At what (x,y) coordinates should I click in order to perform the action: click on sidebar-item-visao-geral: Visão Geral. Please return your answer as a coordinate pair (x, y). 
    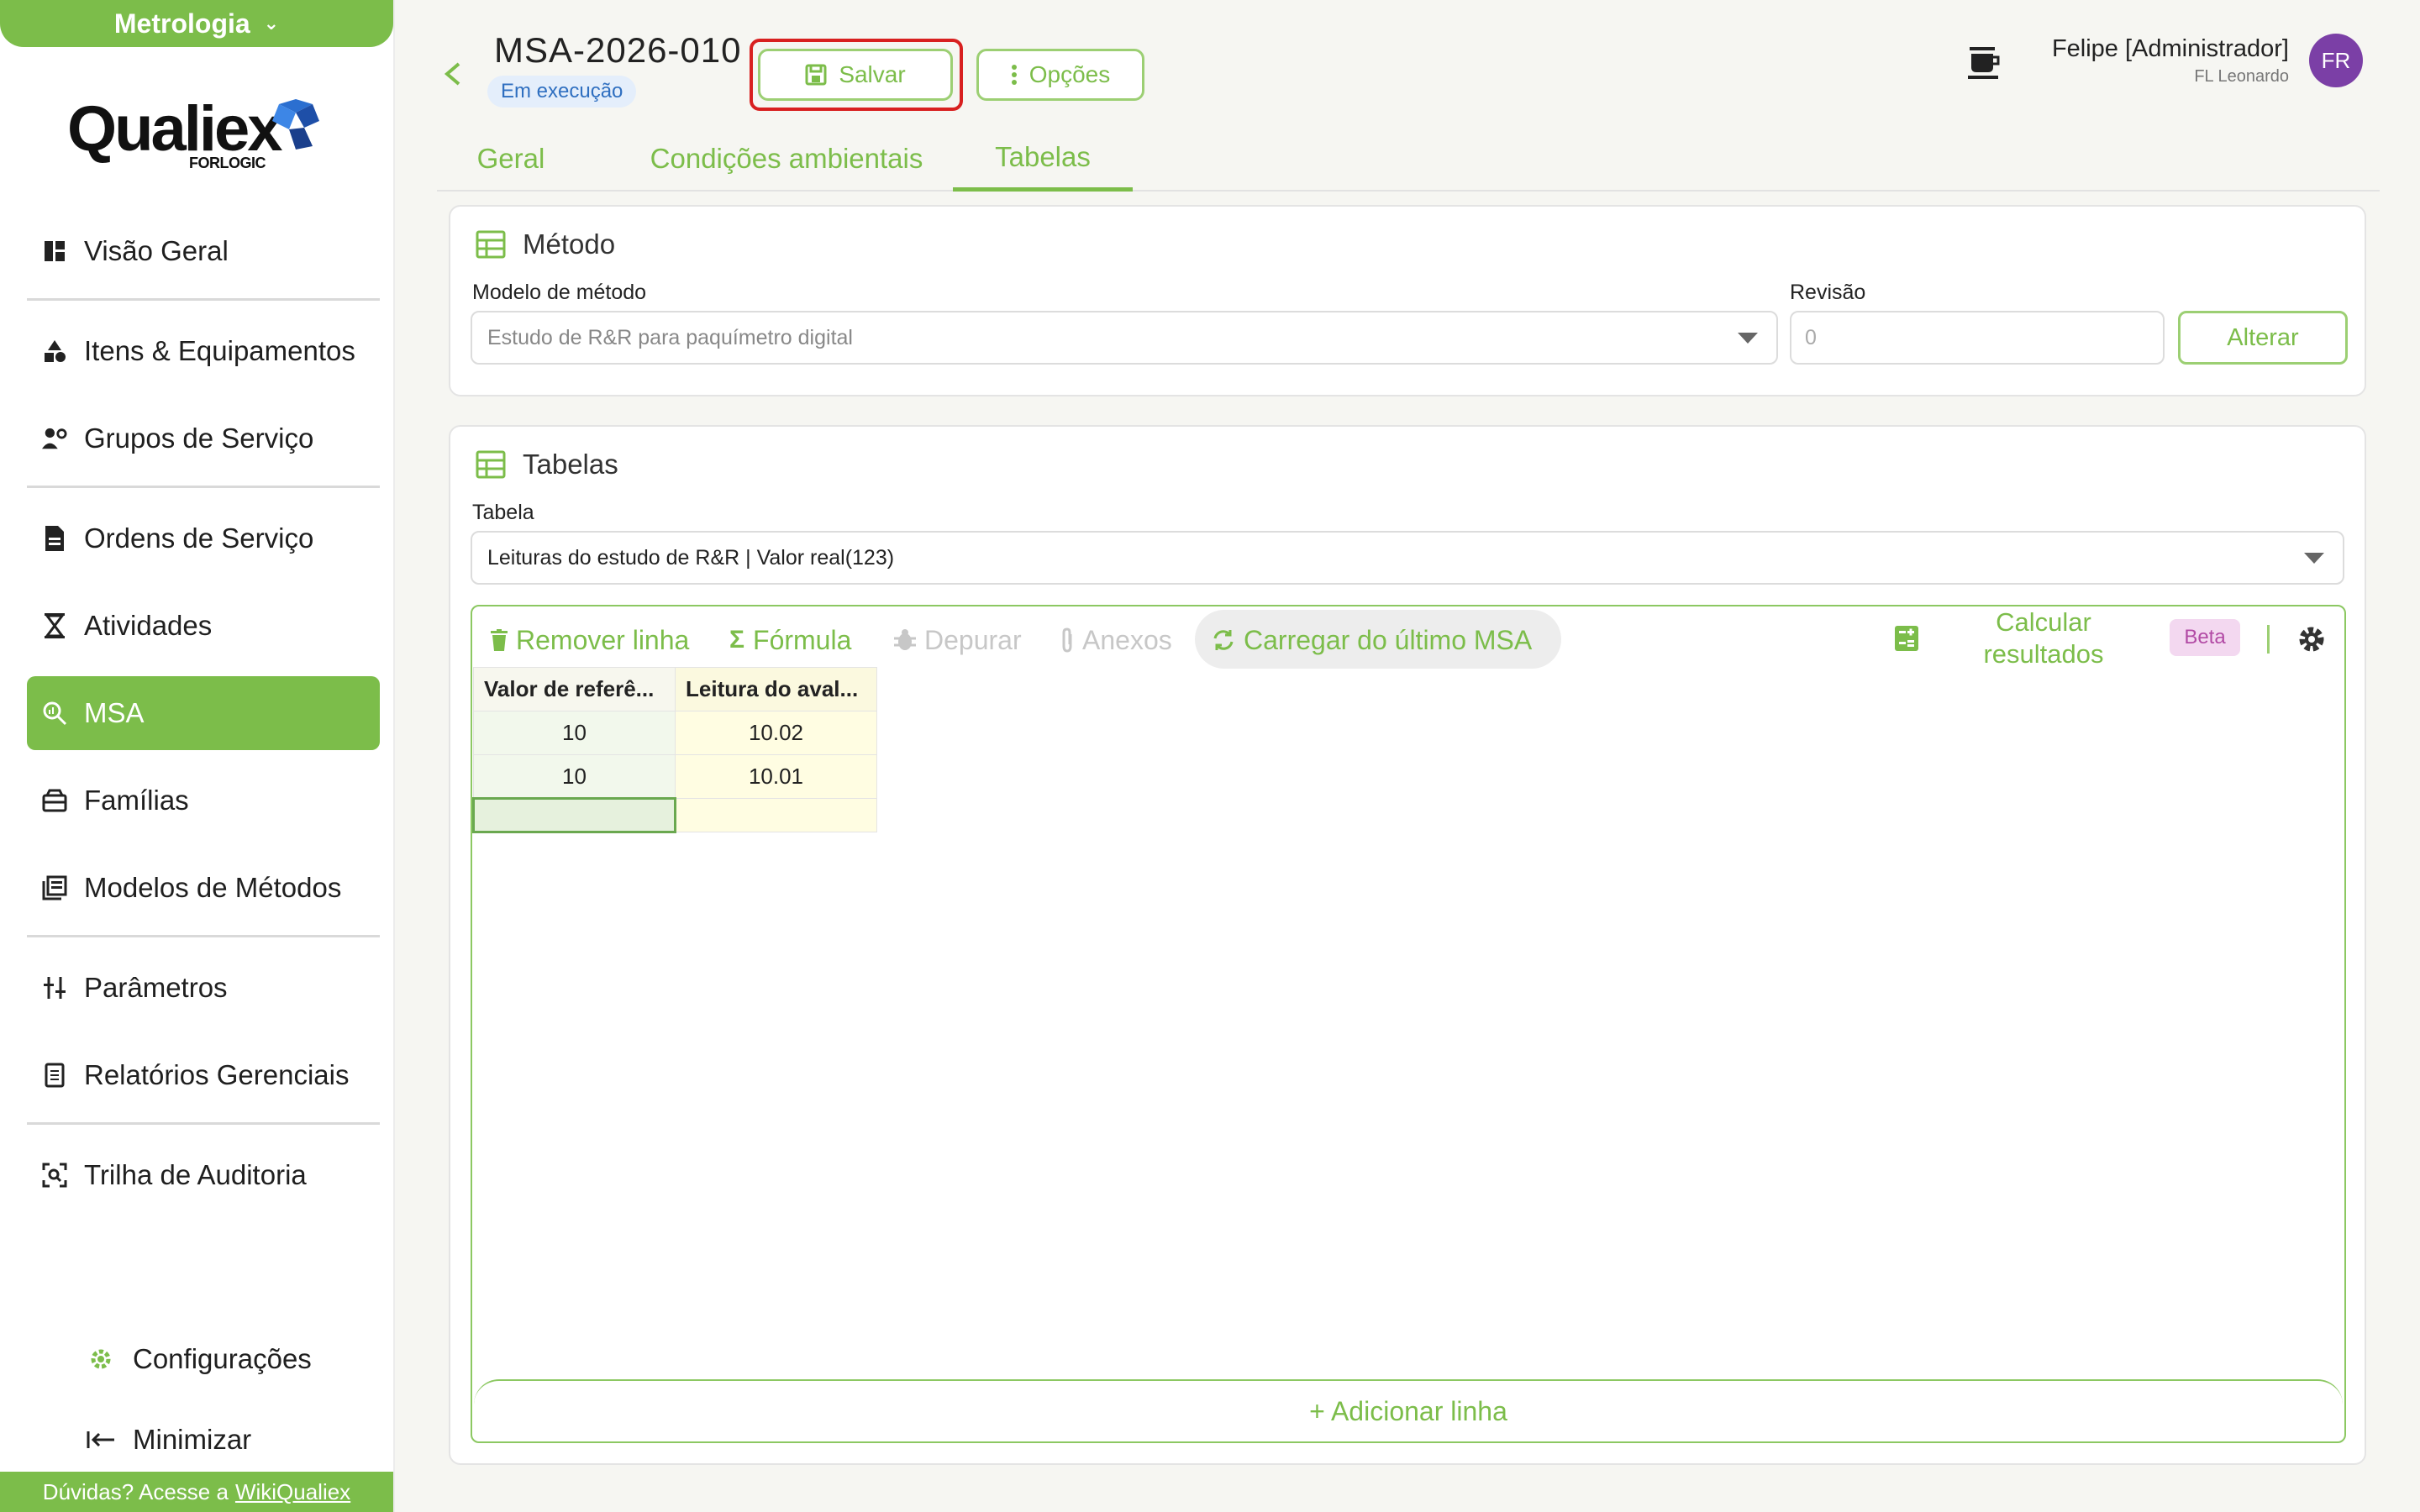
    Looking at the image, I should click on (203, 251).